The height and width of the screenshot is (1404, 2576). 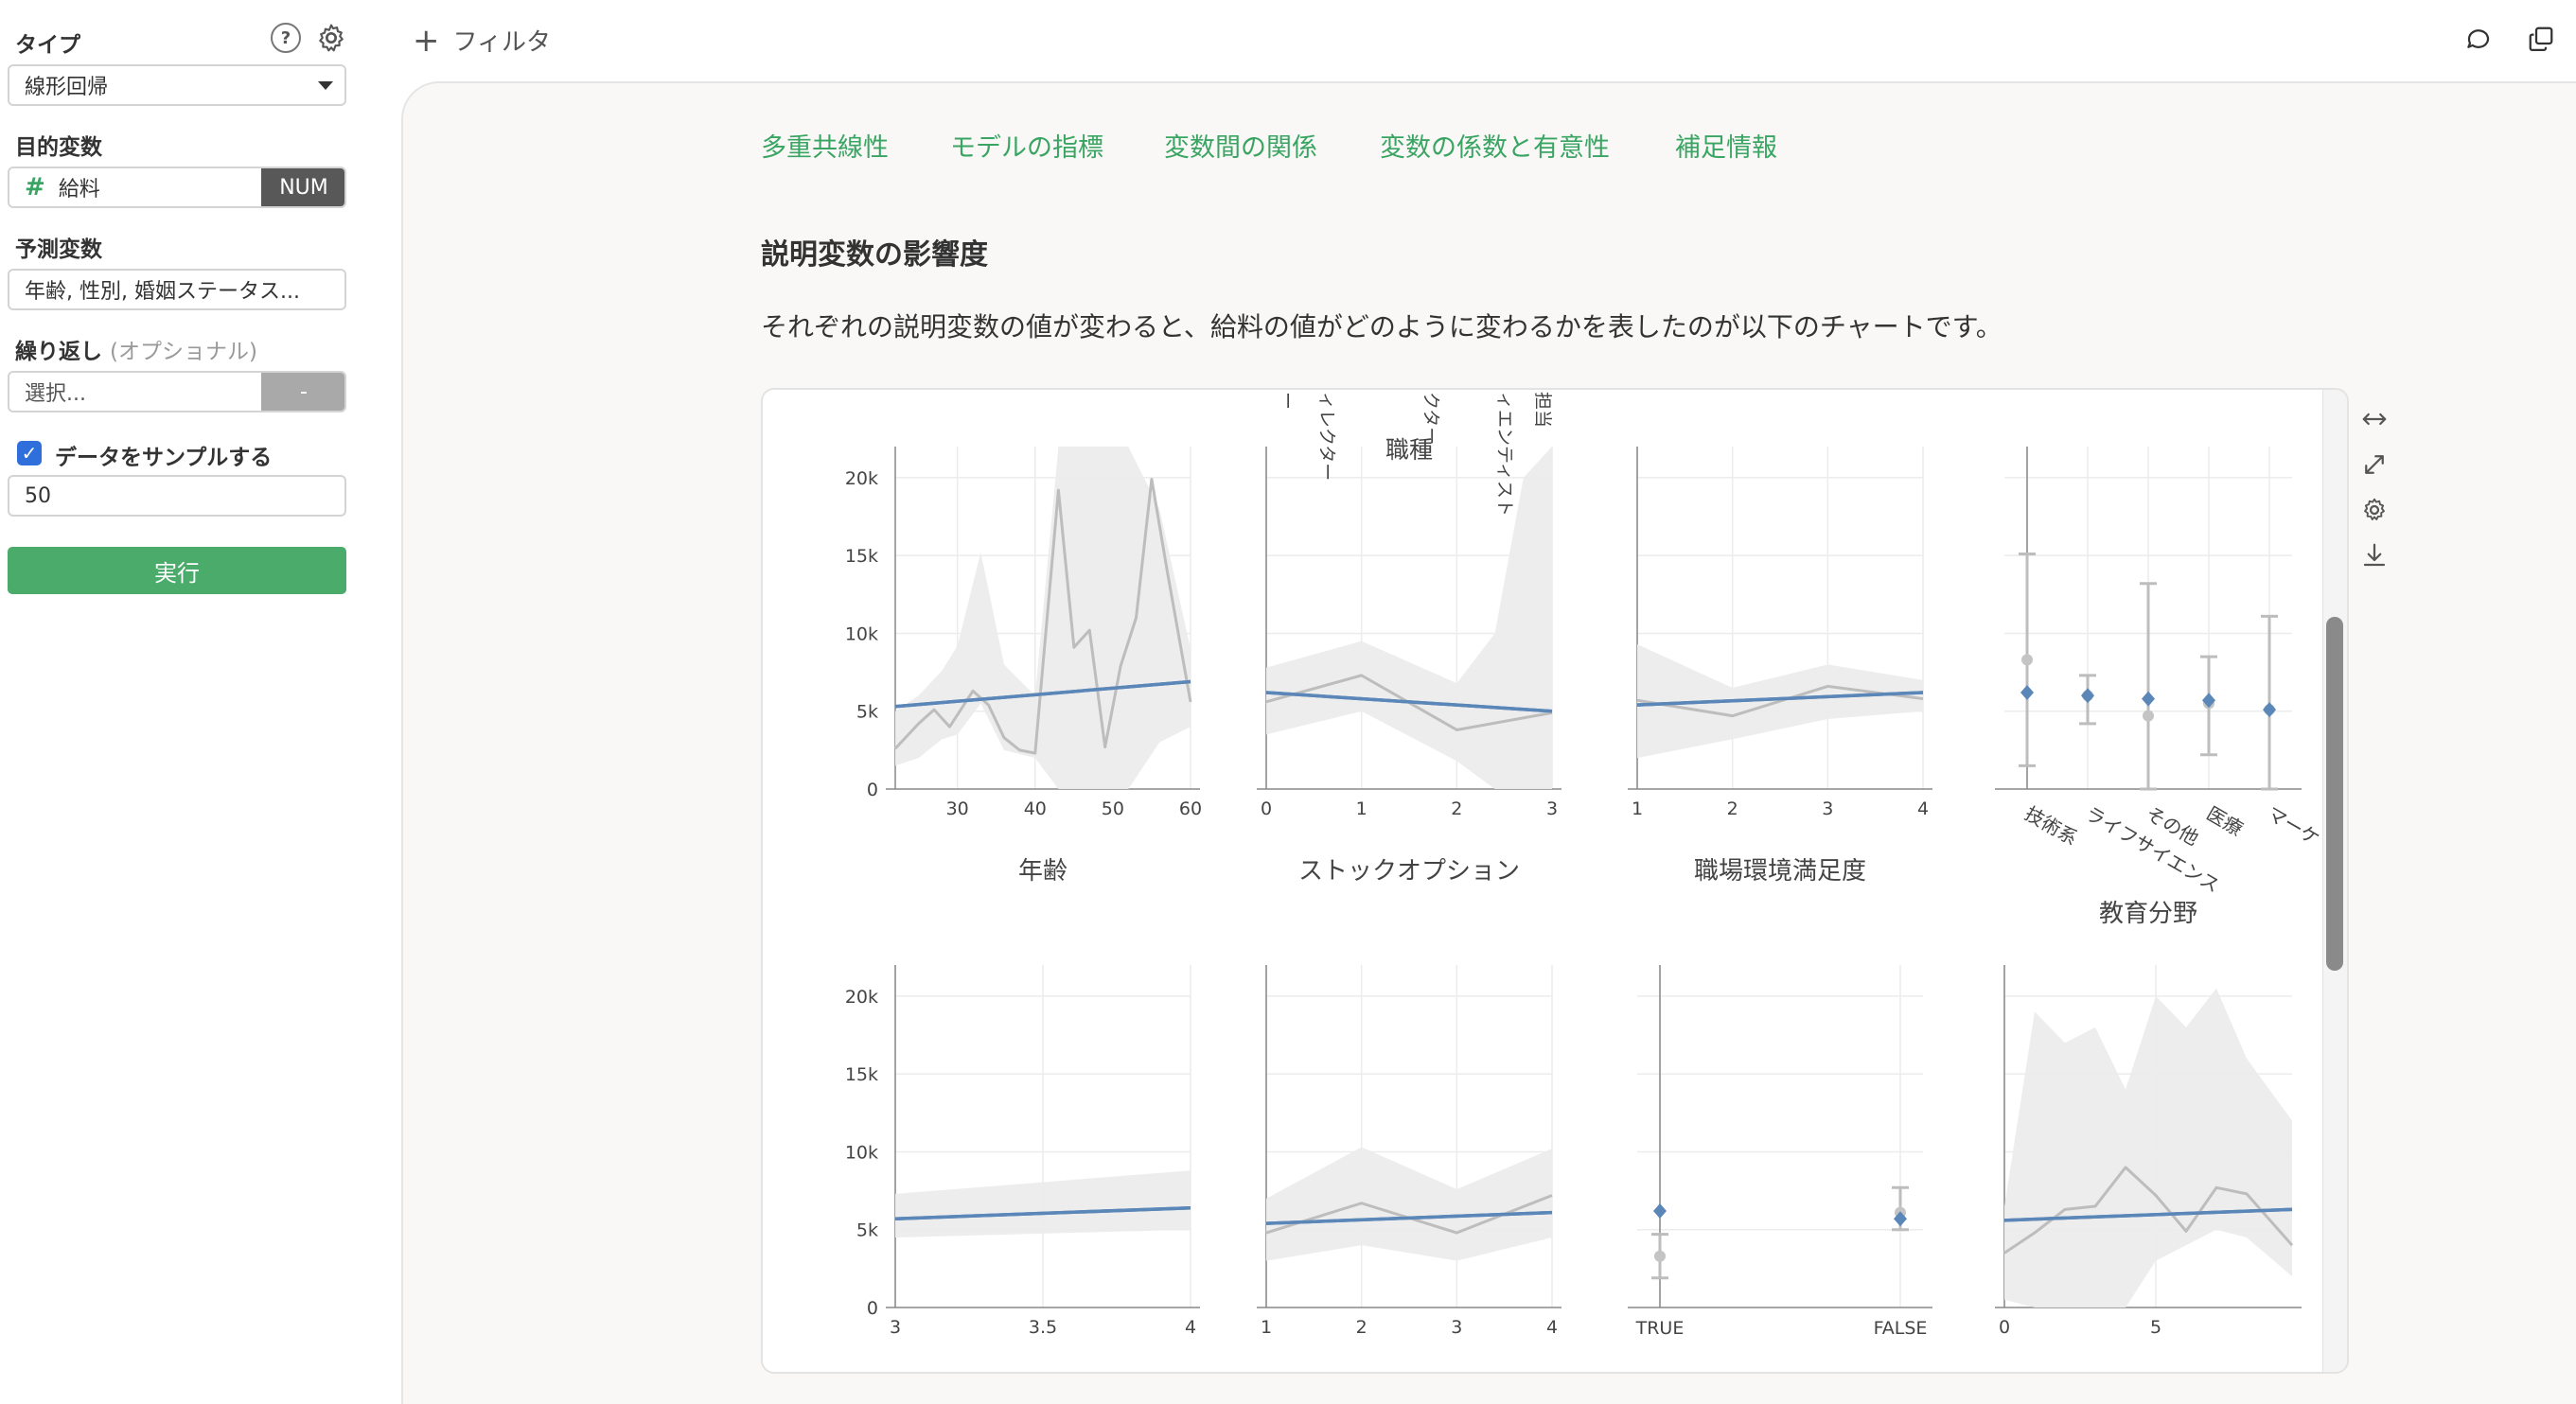 What do you see at coordinates (183, 352) in the screenshot?
I see `repeat-optional-text: (オプショナル)` at bounding box center [183, 352].